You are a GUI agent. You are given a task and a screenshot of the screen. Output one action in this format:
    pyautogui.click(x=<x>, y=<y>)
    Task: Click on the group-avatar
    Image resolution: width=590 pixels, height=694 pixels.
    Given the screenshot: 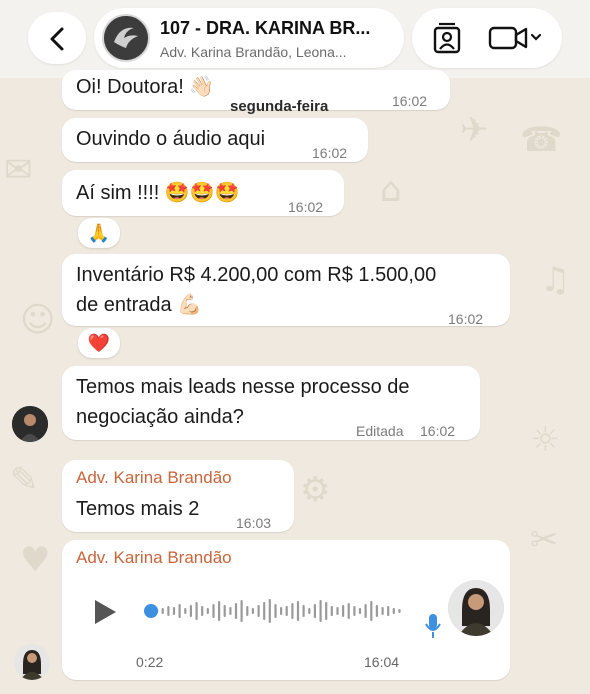 What is the action you would take?
    pyautogui.click(x=126, y=38)
    